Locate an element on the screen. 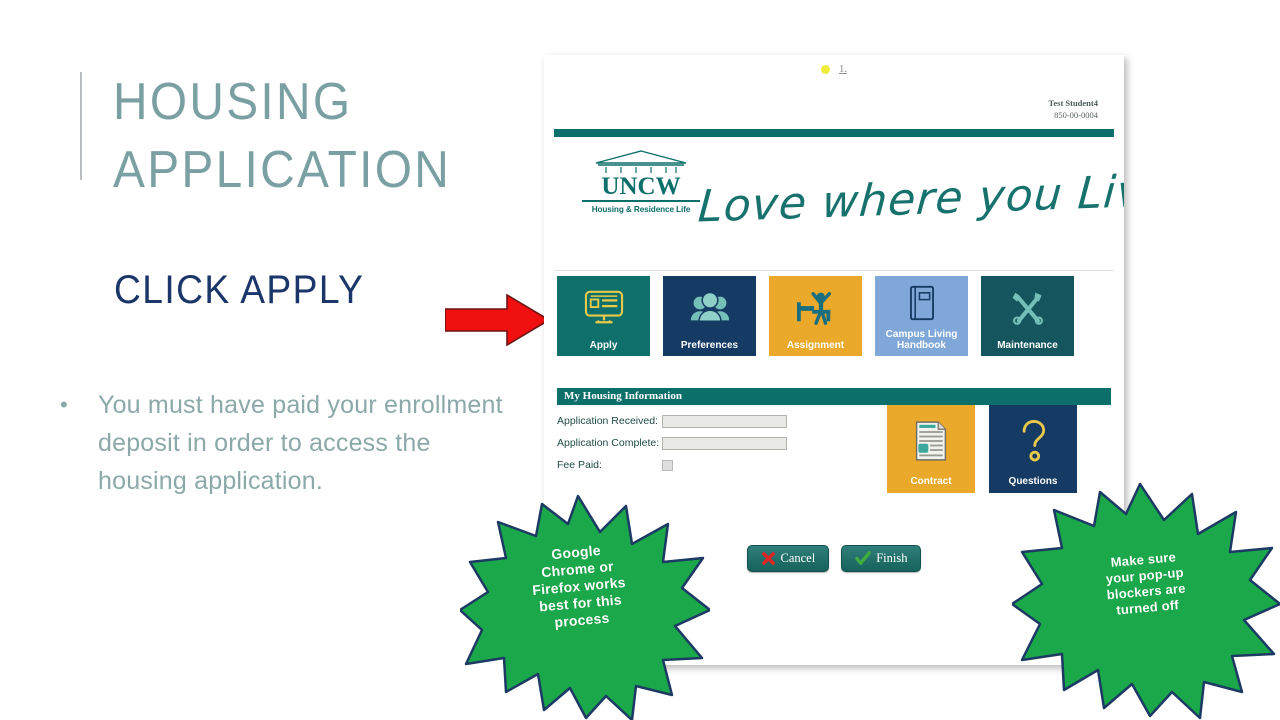 The height and width of the screenshot is (720, 1280). monitor-form-icon is located at coordinates (603, 308).